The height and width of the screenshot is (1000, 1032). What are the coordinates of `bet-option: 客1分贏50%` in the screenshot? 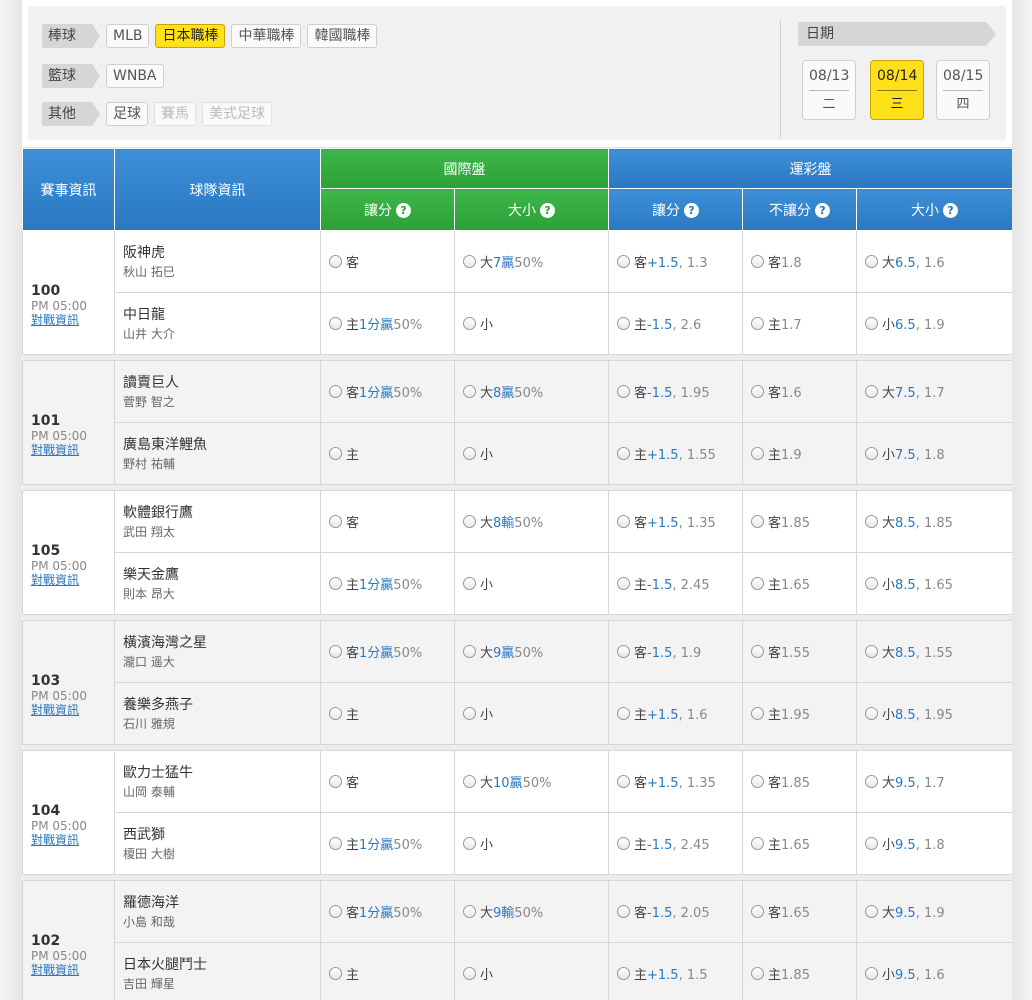 It's located at (387, 911).